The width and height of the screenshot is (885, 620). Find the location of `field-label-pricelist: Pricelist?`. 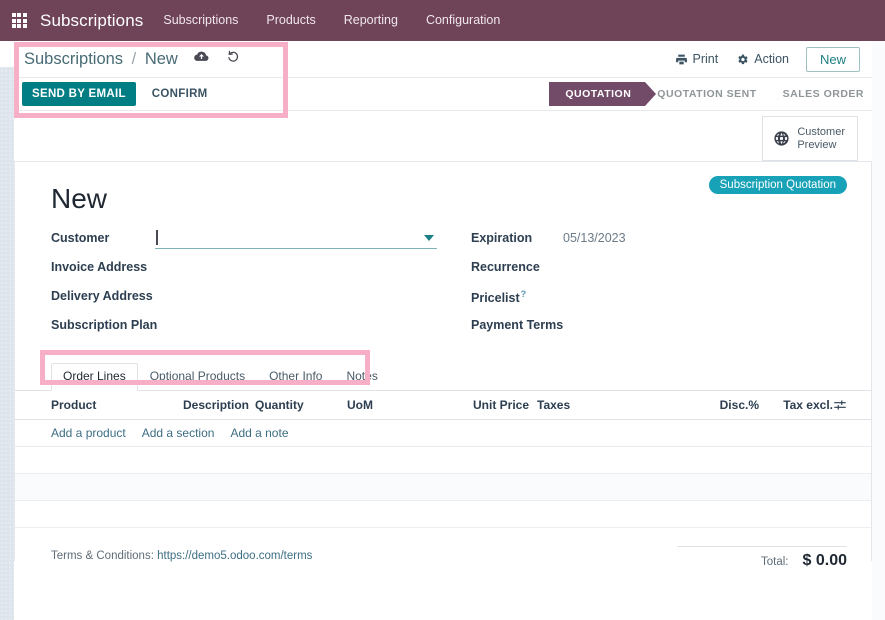

field-label-pricelist: Pricelist? is located at coordinates (517, 296).